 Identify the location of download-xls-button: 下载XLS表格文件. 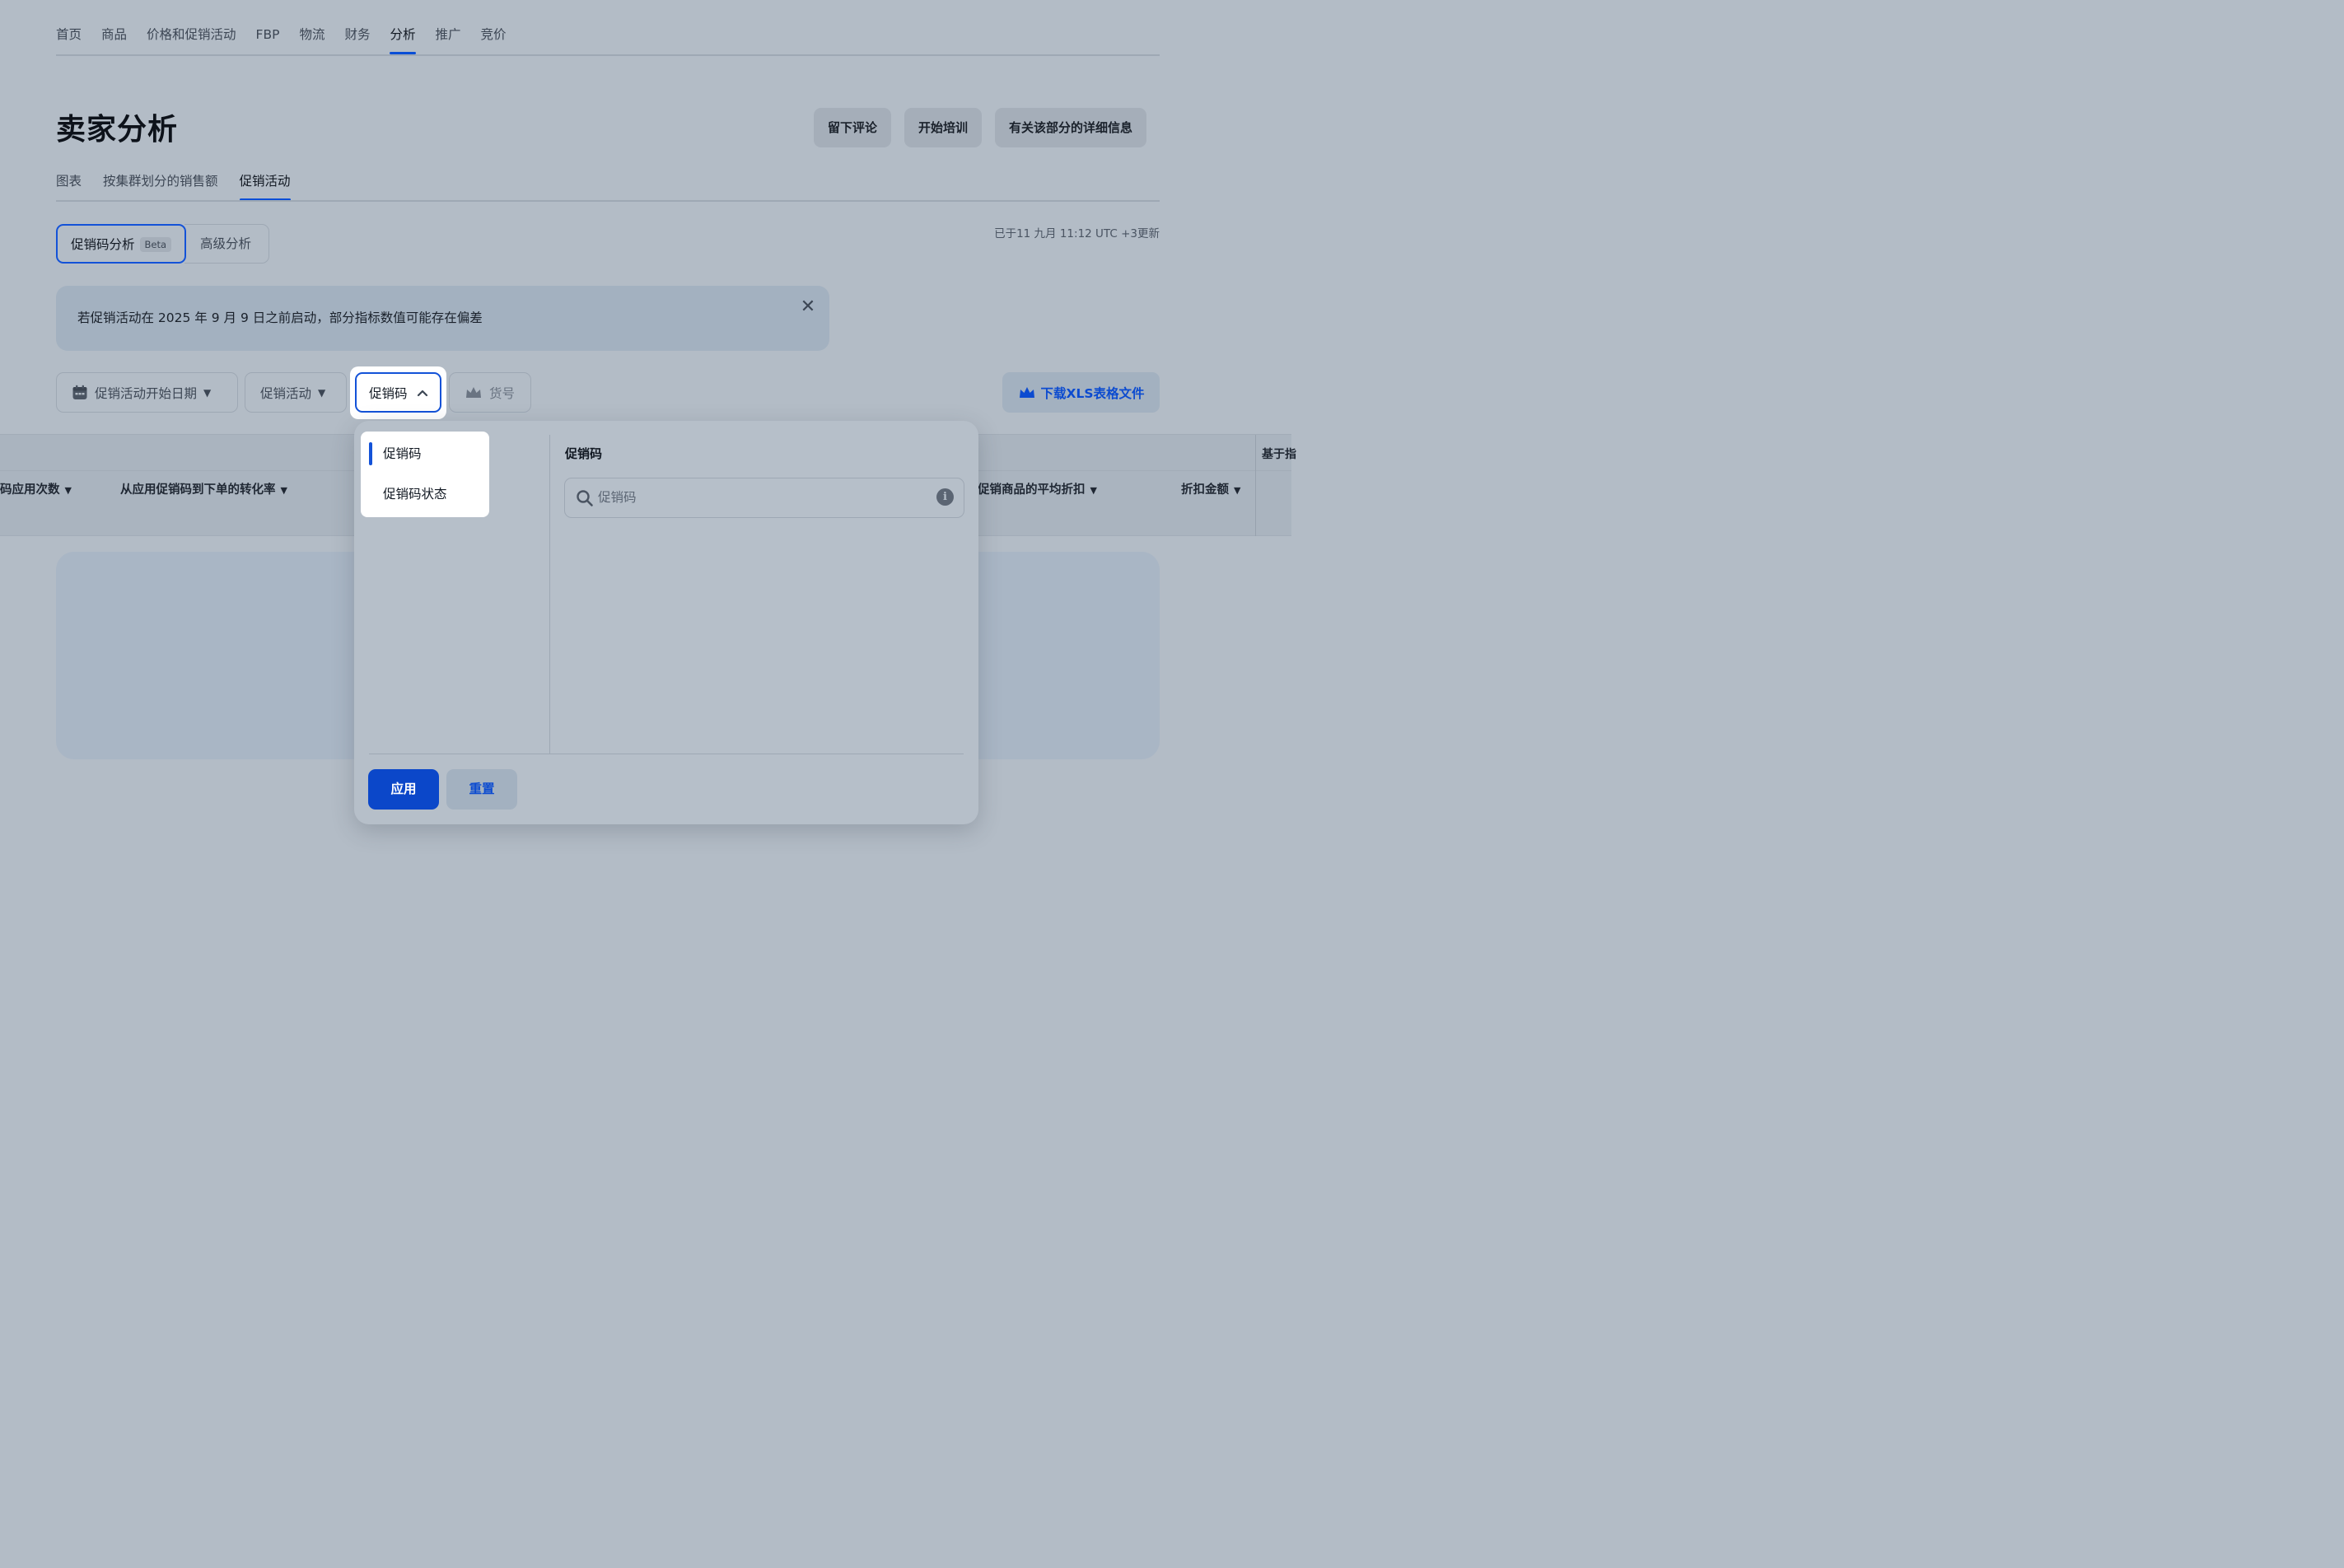
(1081, 392).